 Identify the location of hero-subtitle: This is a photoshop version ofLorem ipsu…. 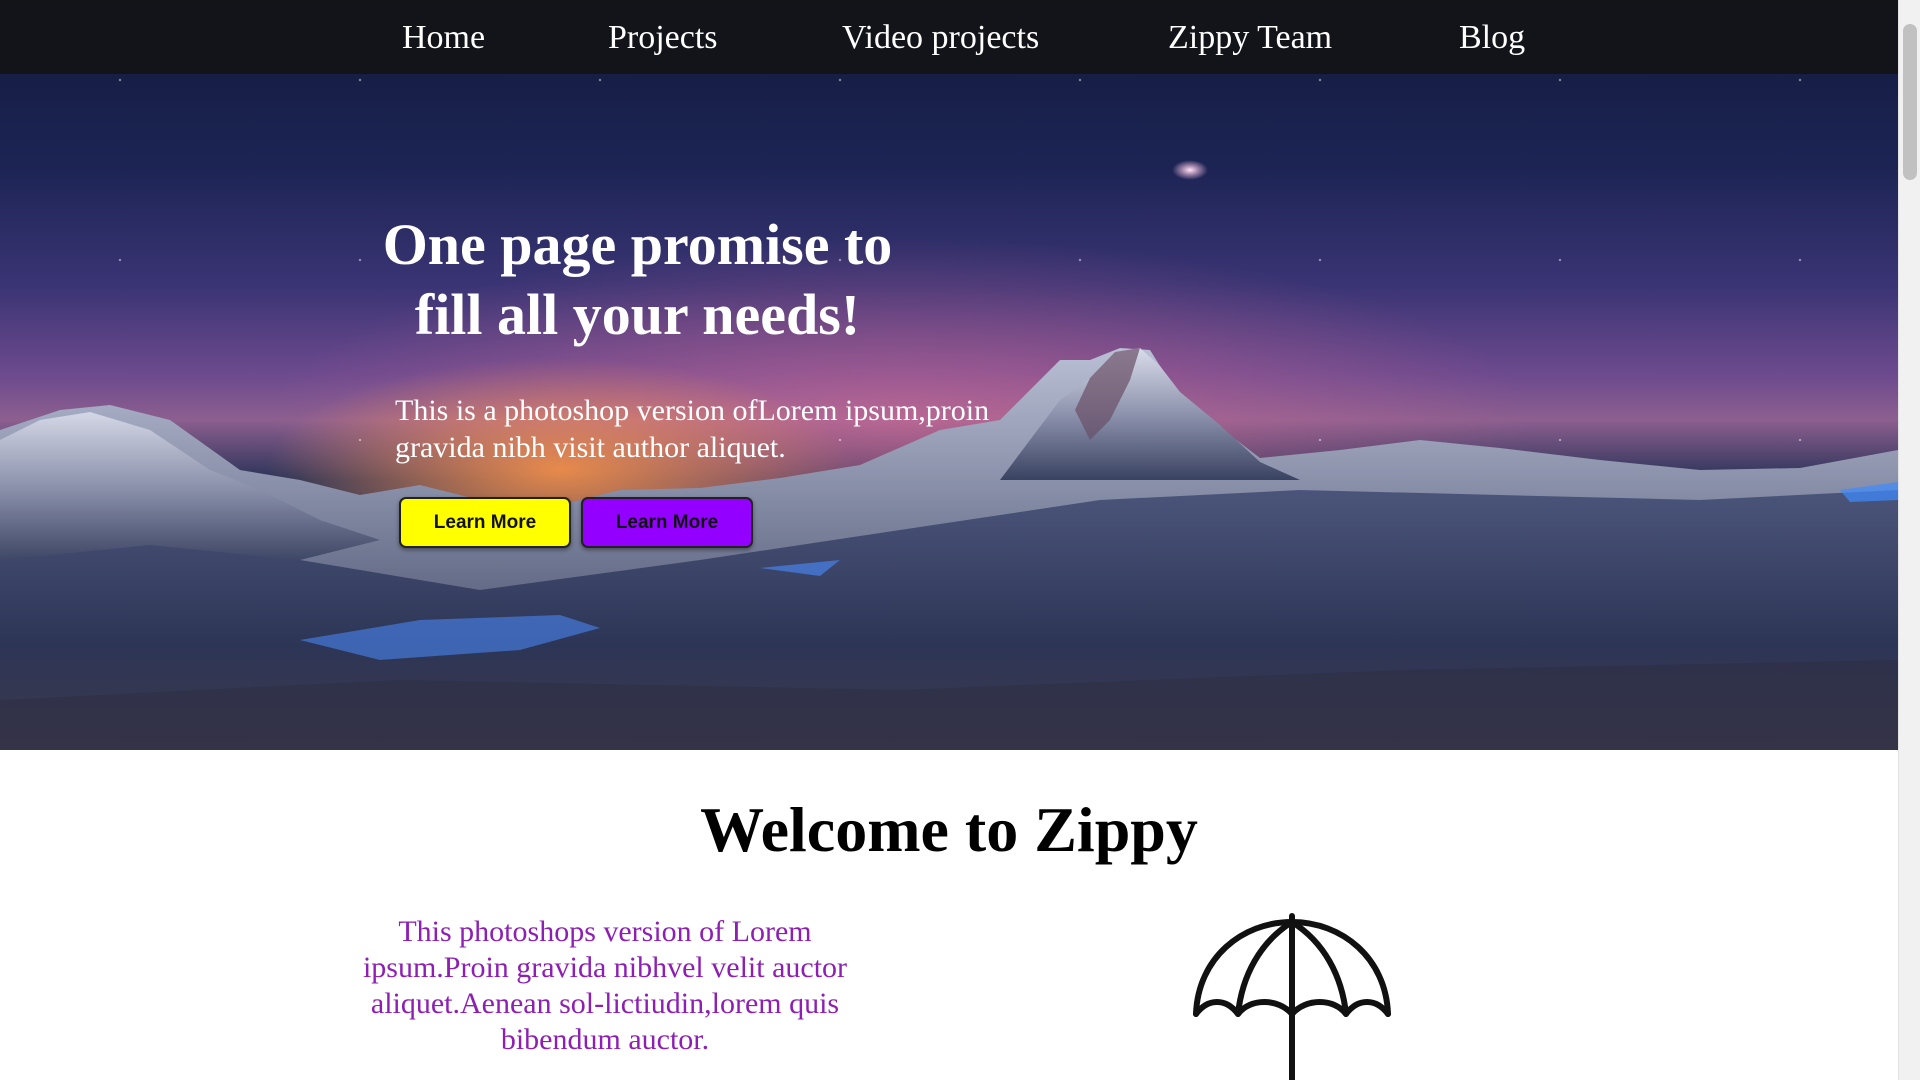
(692, 429).